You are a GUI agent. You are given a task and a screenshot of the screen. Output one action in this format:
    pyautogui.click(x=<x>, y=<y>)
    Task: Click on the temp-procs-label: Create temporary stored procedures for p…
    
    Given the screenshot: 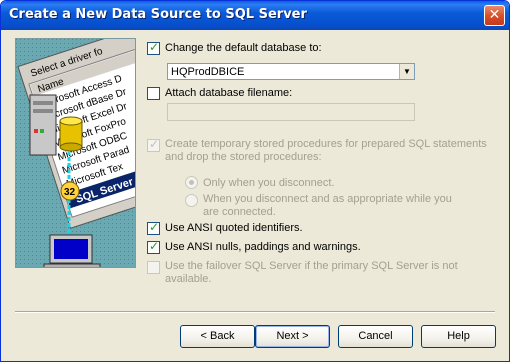 What is the action you would take?
    pyautogui.click(x=326, y=150)
    